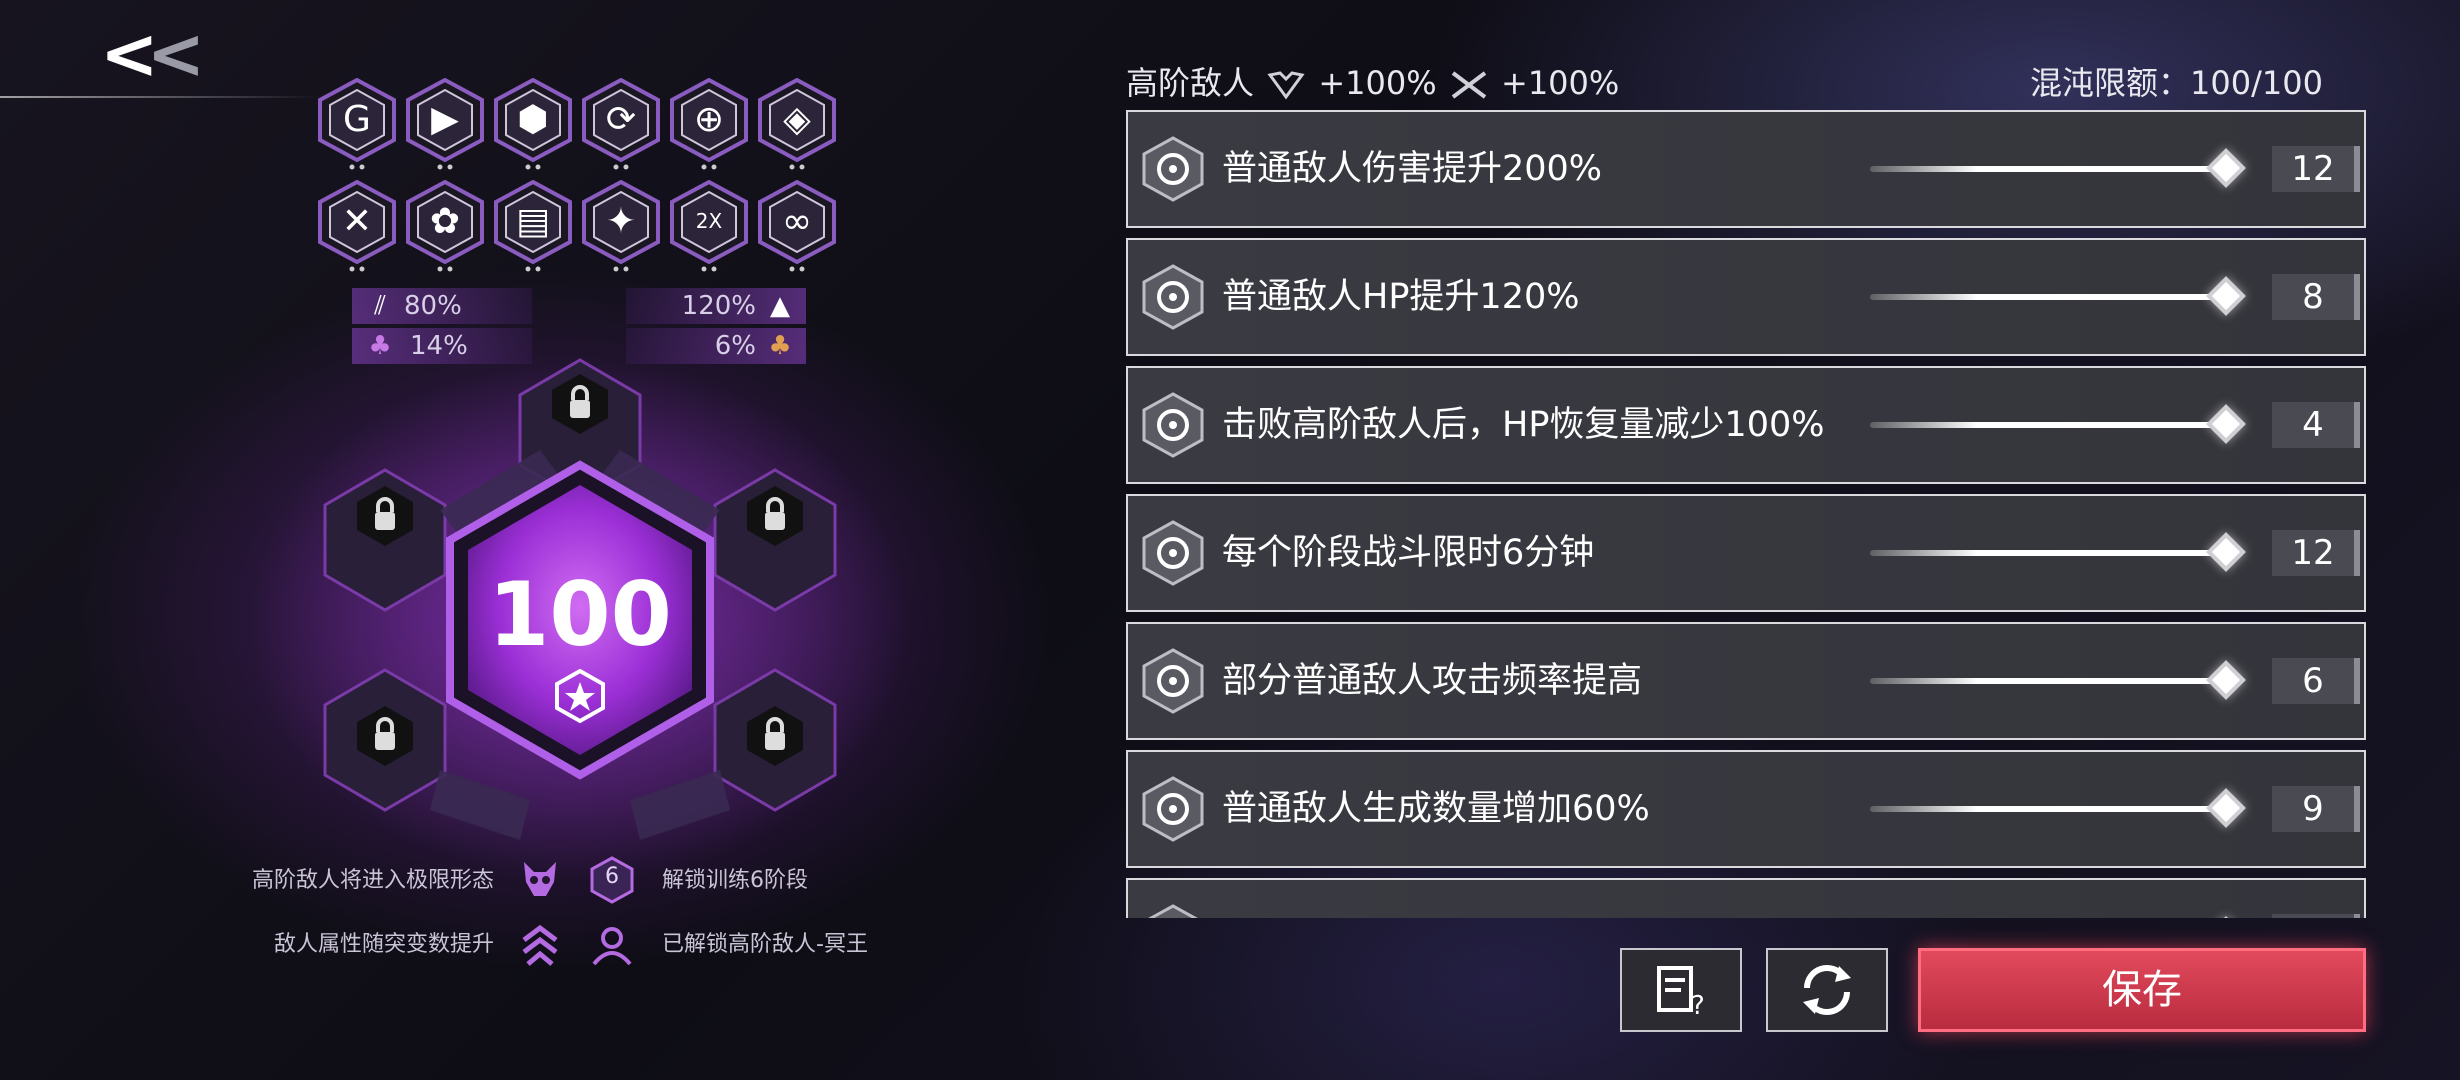  Describe the element at coordinates (1746, 809) in the screenshot. I see `mutation-row: 普通敌人生成数量增加60% 9` at that location.